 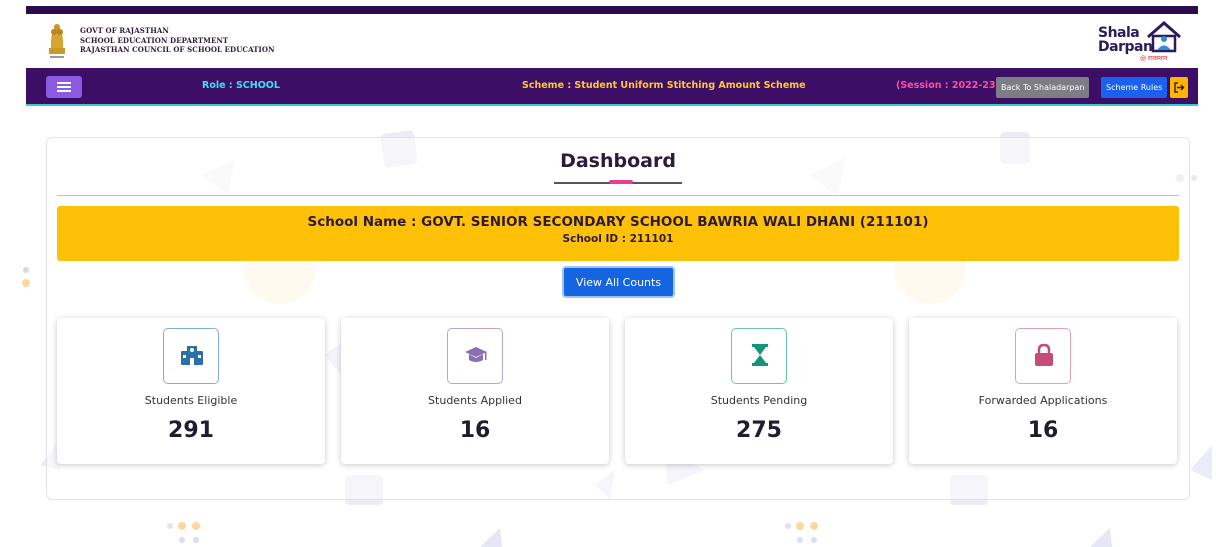 I want to click on logout-icon, so click(x=1179, y=87).